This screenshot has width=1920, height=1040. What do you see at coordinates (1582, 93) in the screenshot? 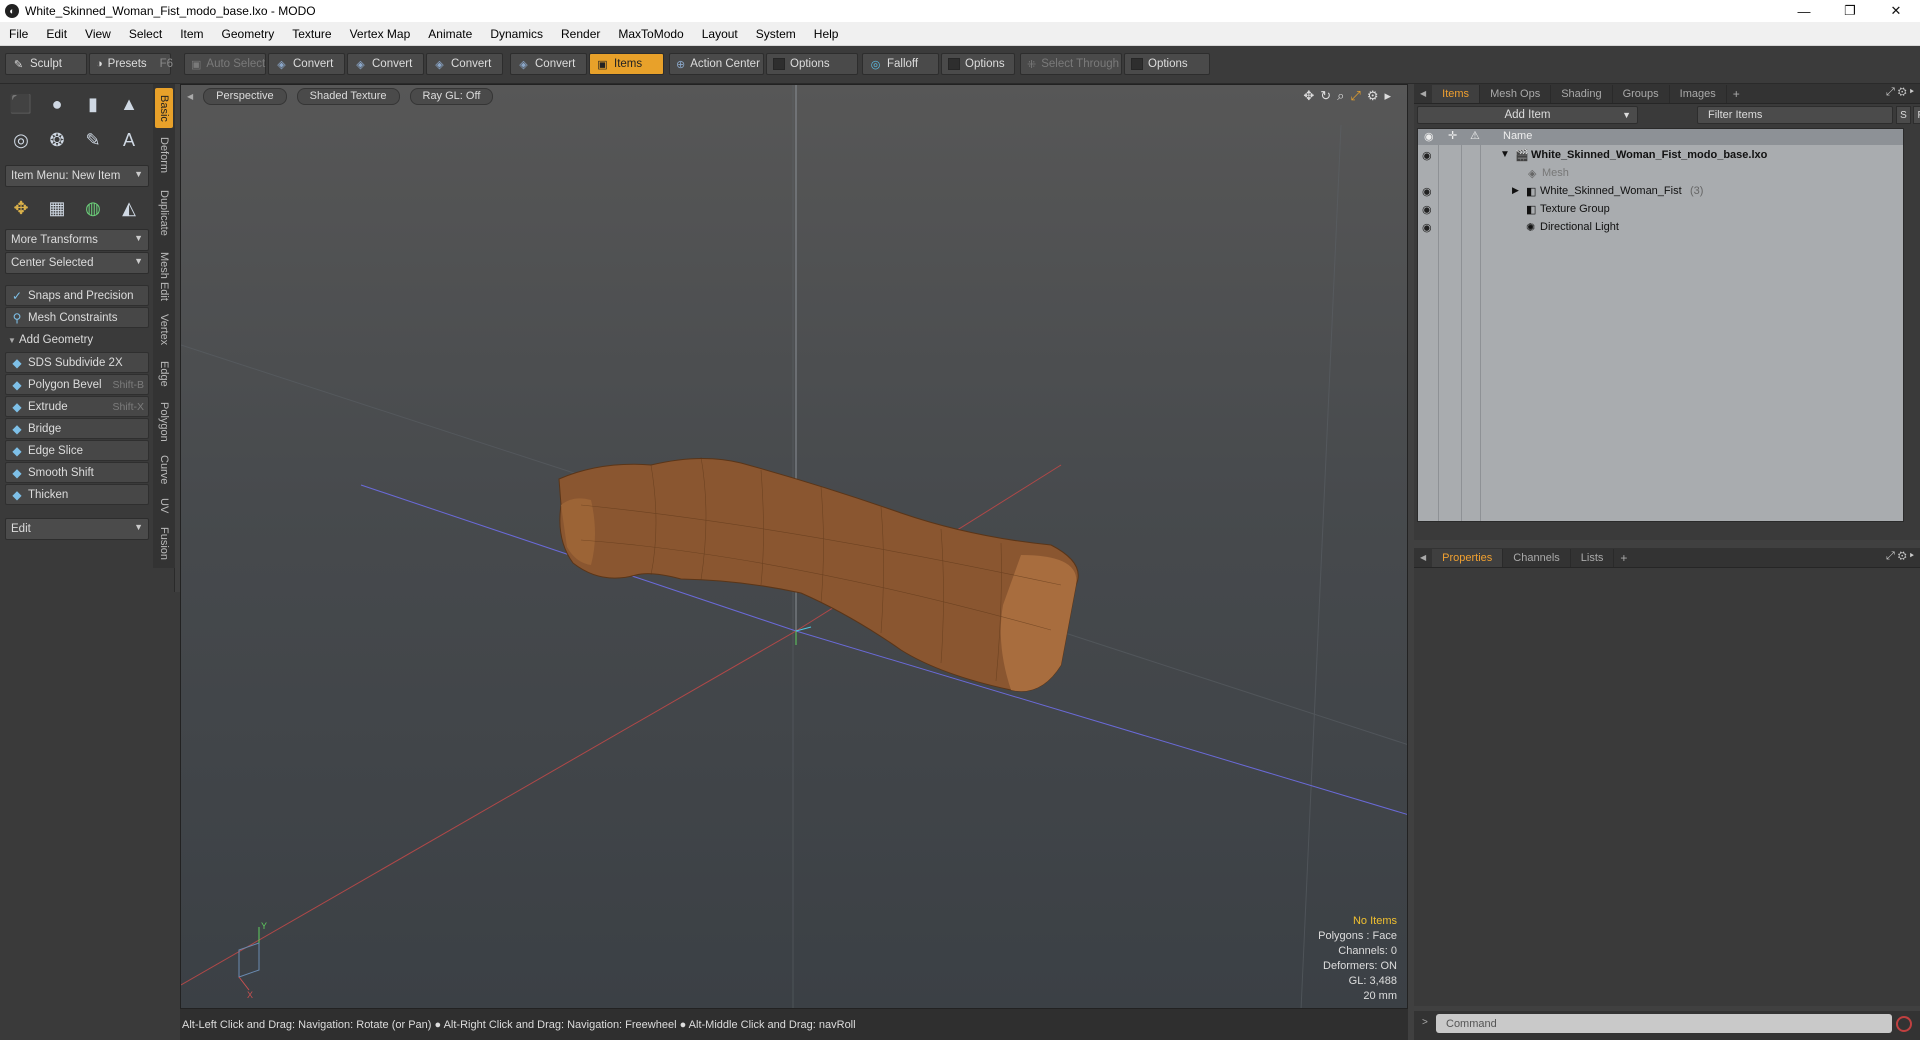
I see `tab-shading: Shading` at bounding box center [1582, 93].